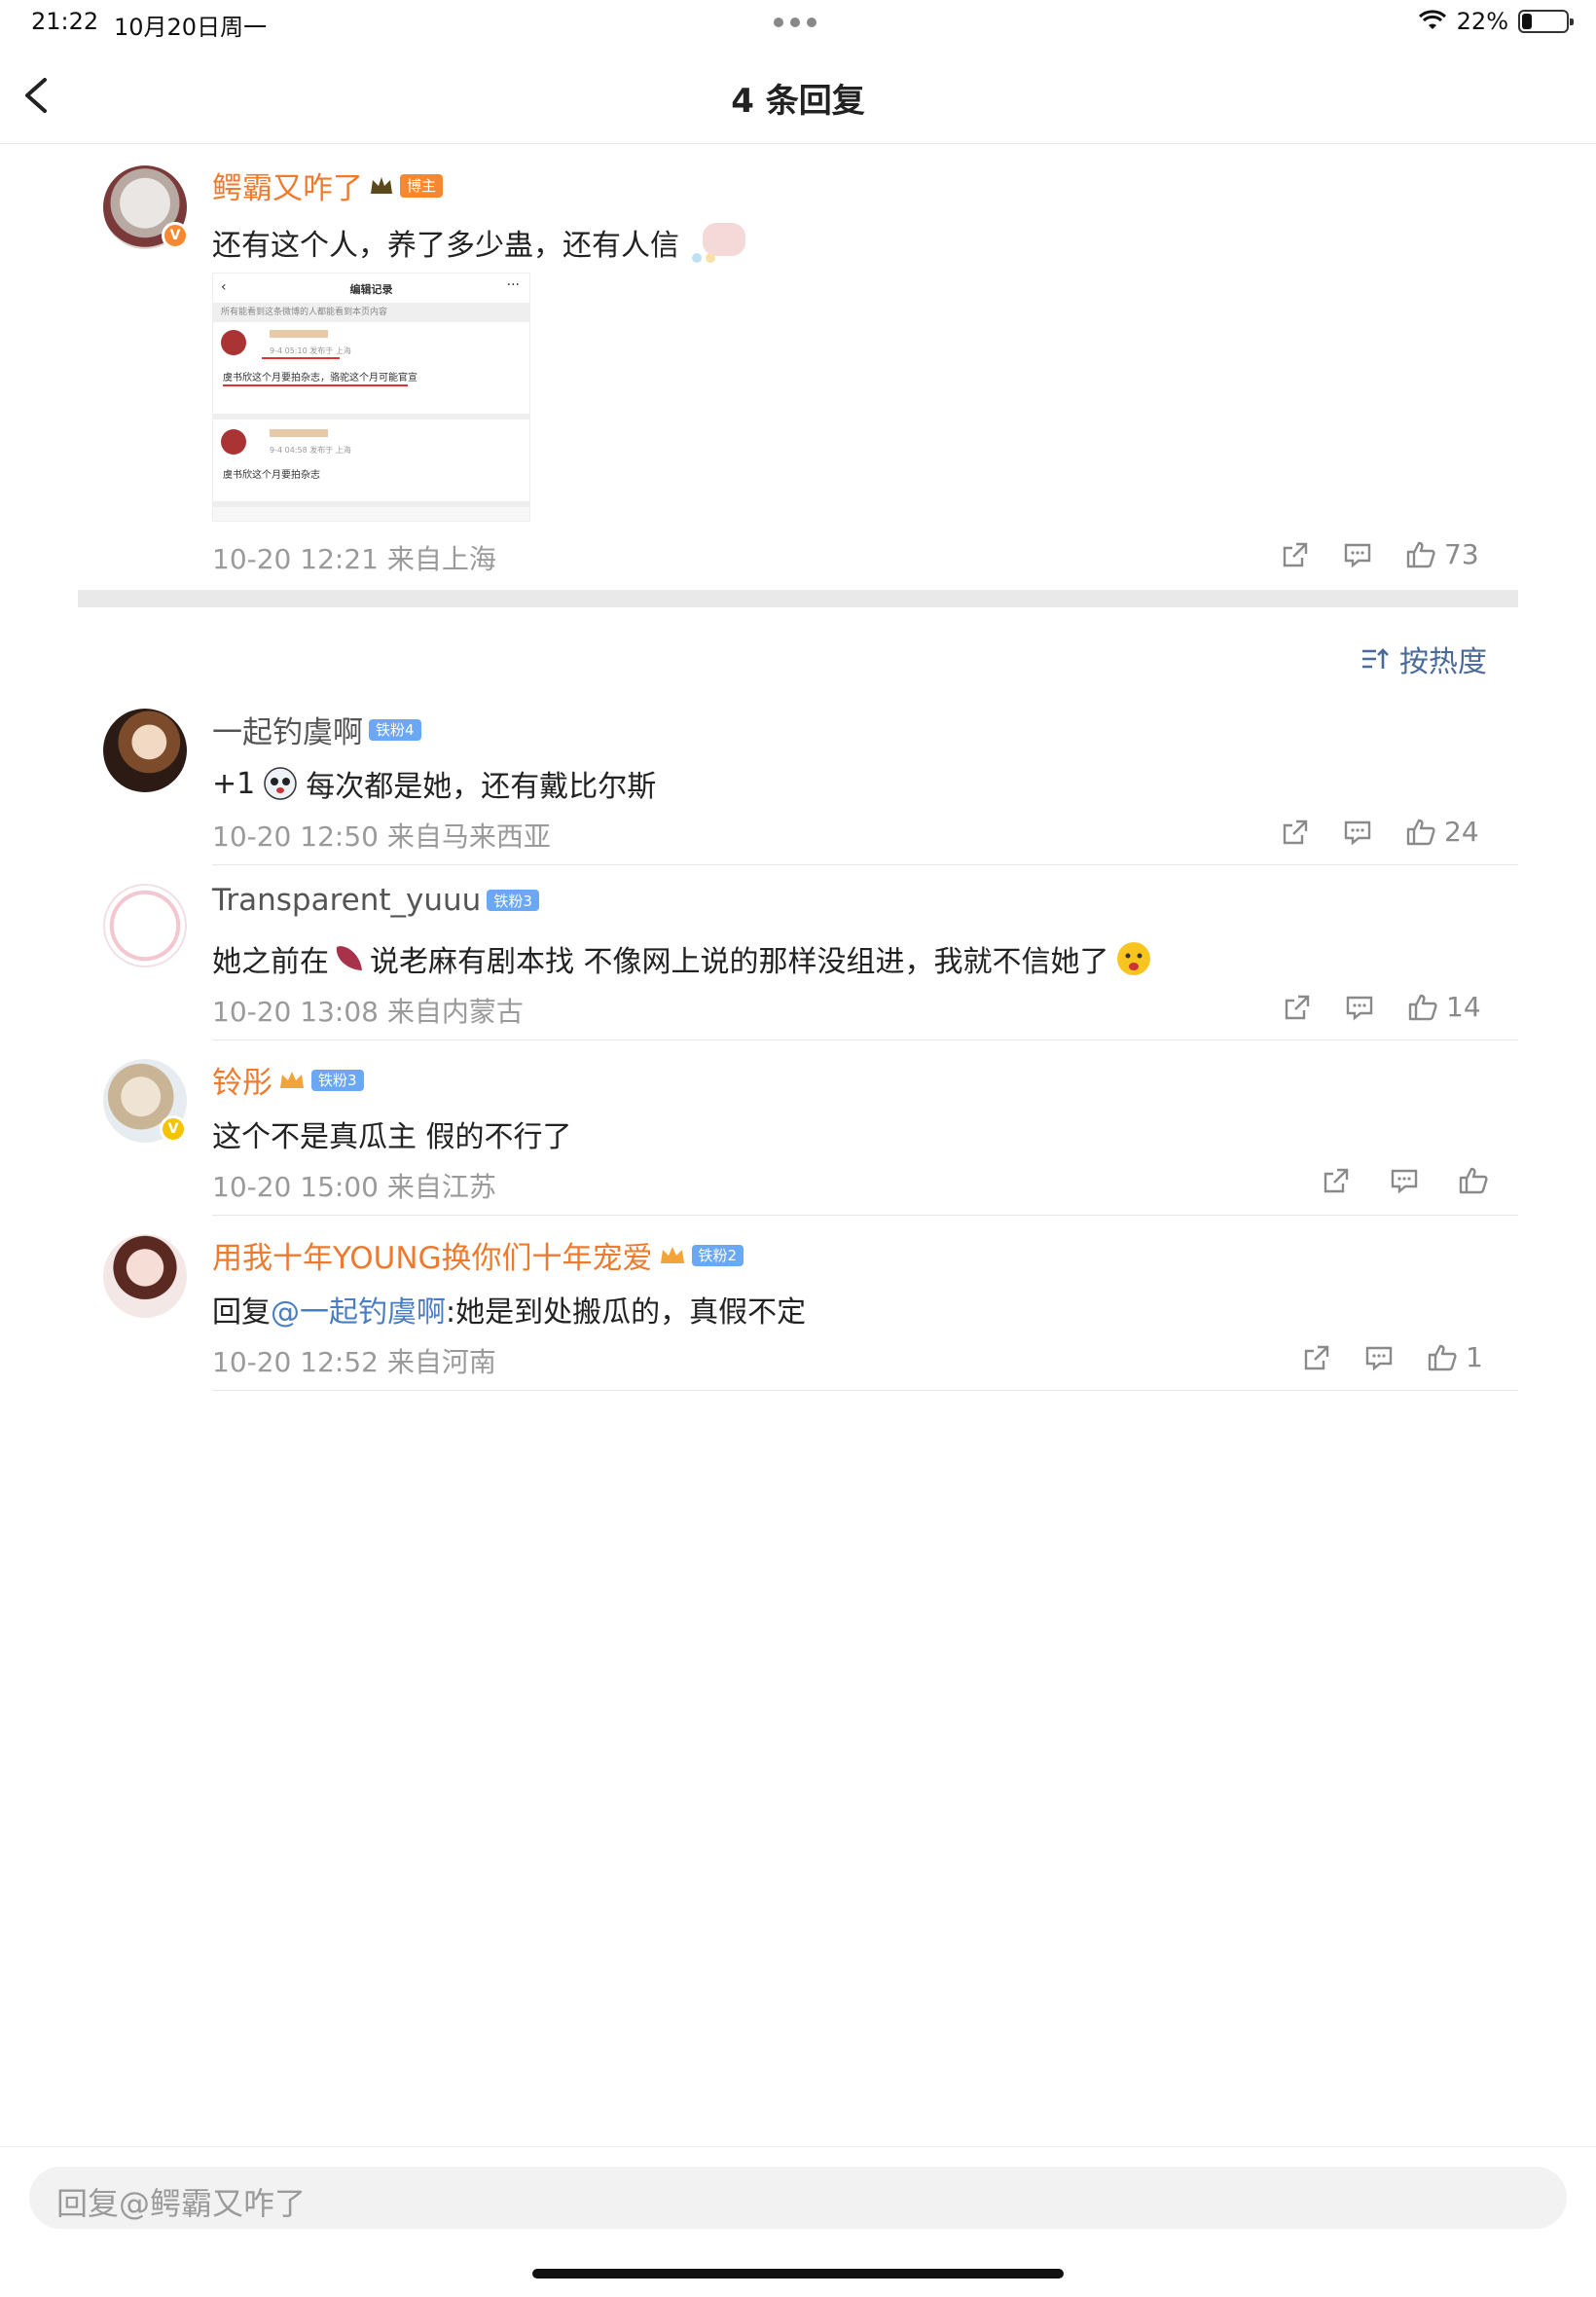  I want to click on like-button: 24, so click(1442, 832).